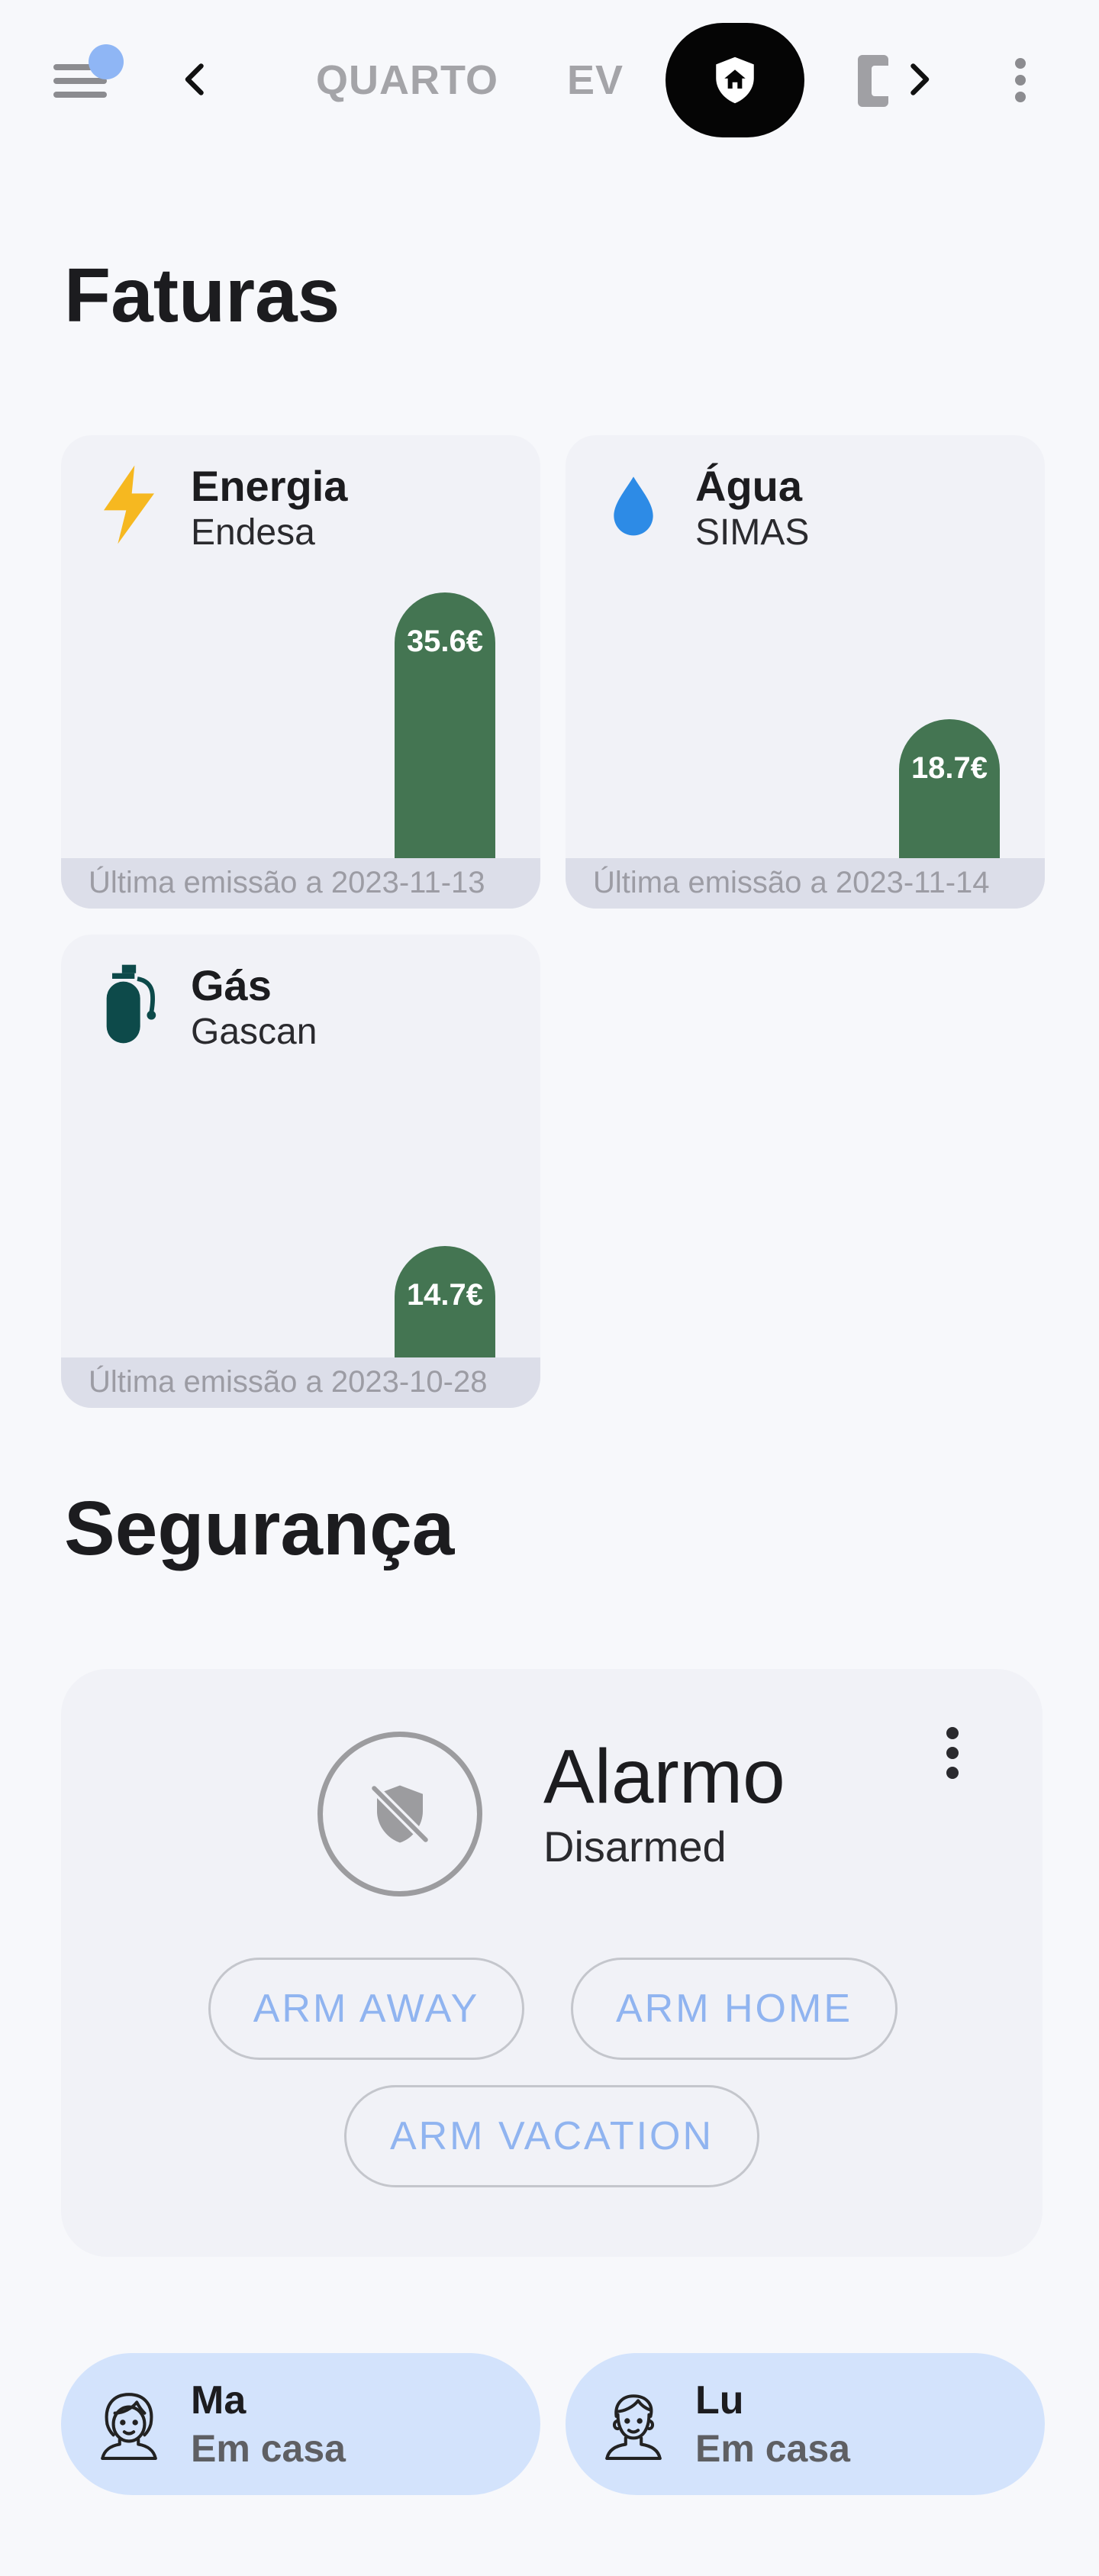  Describe the element at coordinates (551, 2136) in the screenshot. I see `arm-vacation-button: ARM VACATION` at that location.